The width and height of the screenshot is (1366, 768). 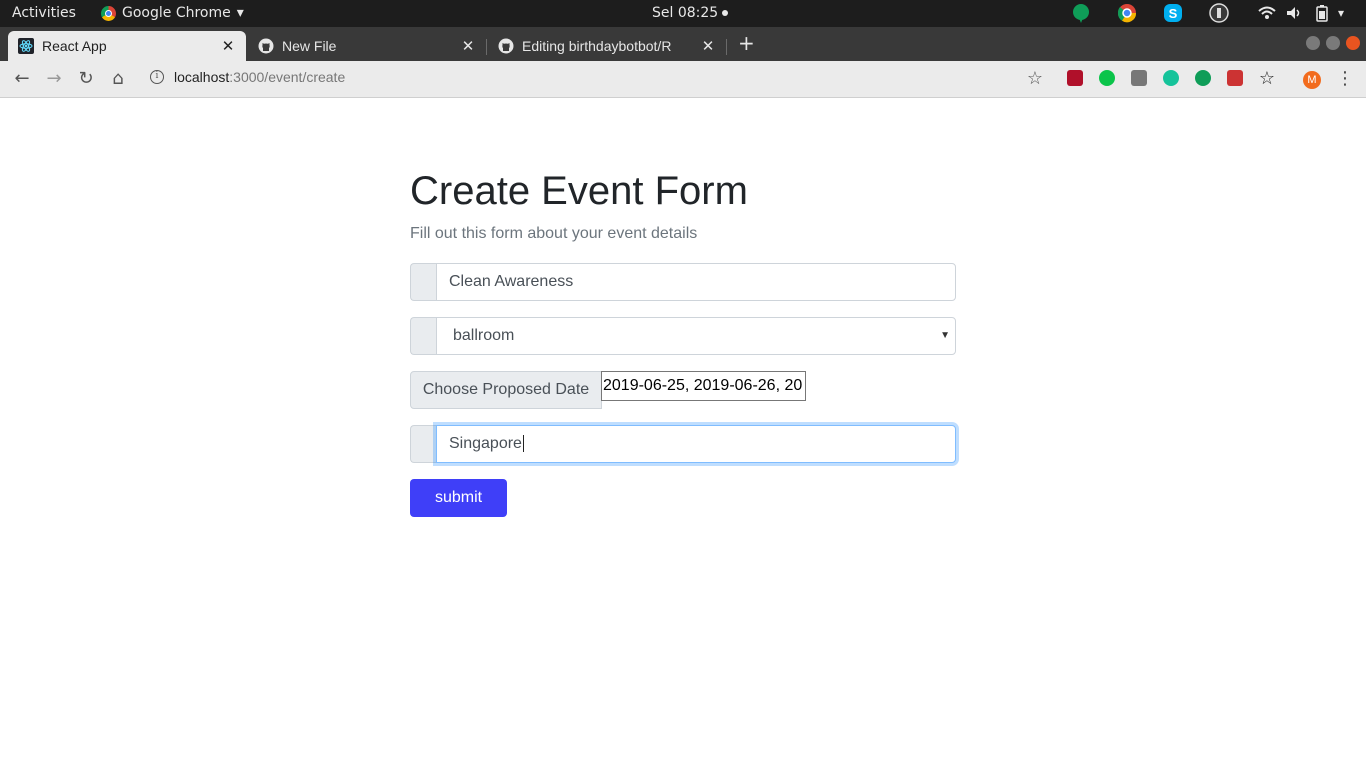 What do you see at coordinates (157, 77) in the screenshot?
I see `site-info-icon: i` at bounding box center [157, 77].